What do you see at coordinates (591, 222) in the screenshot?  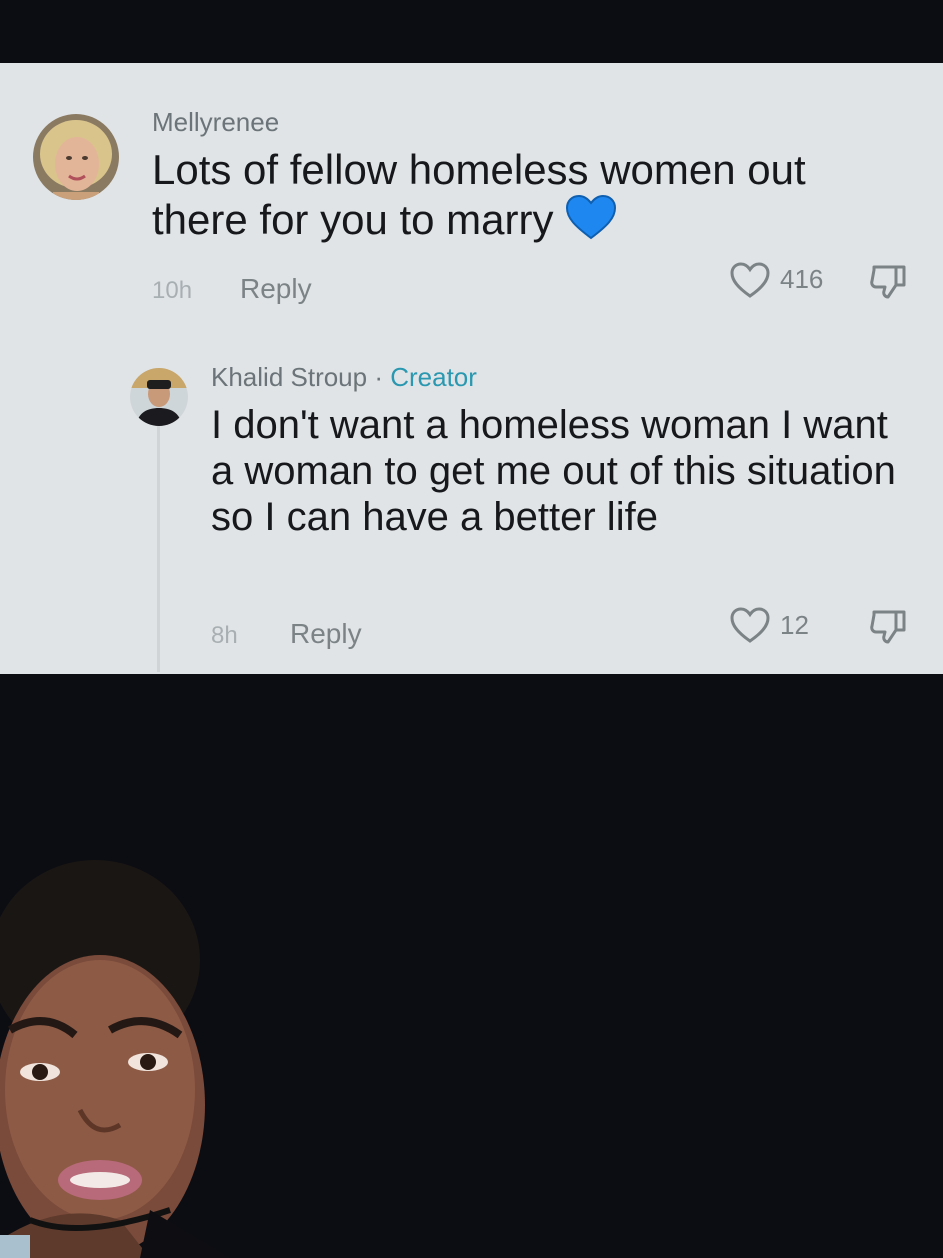 I see `blue-heart-emoji` at bounding box center [591, 222].